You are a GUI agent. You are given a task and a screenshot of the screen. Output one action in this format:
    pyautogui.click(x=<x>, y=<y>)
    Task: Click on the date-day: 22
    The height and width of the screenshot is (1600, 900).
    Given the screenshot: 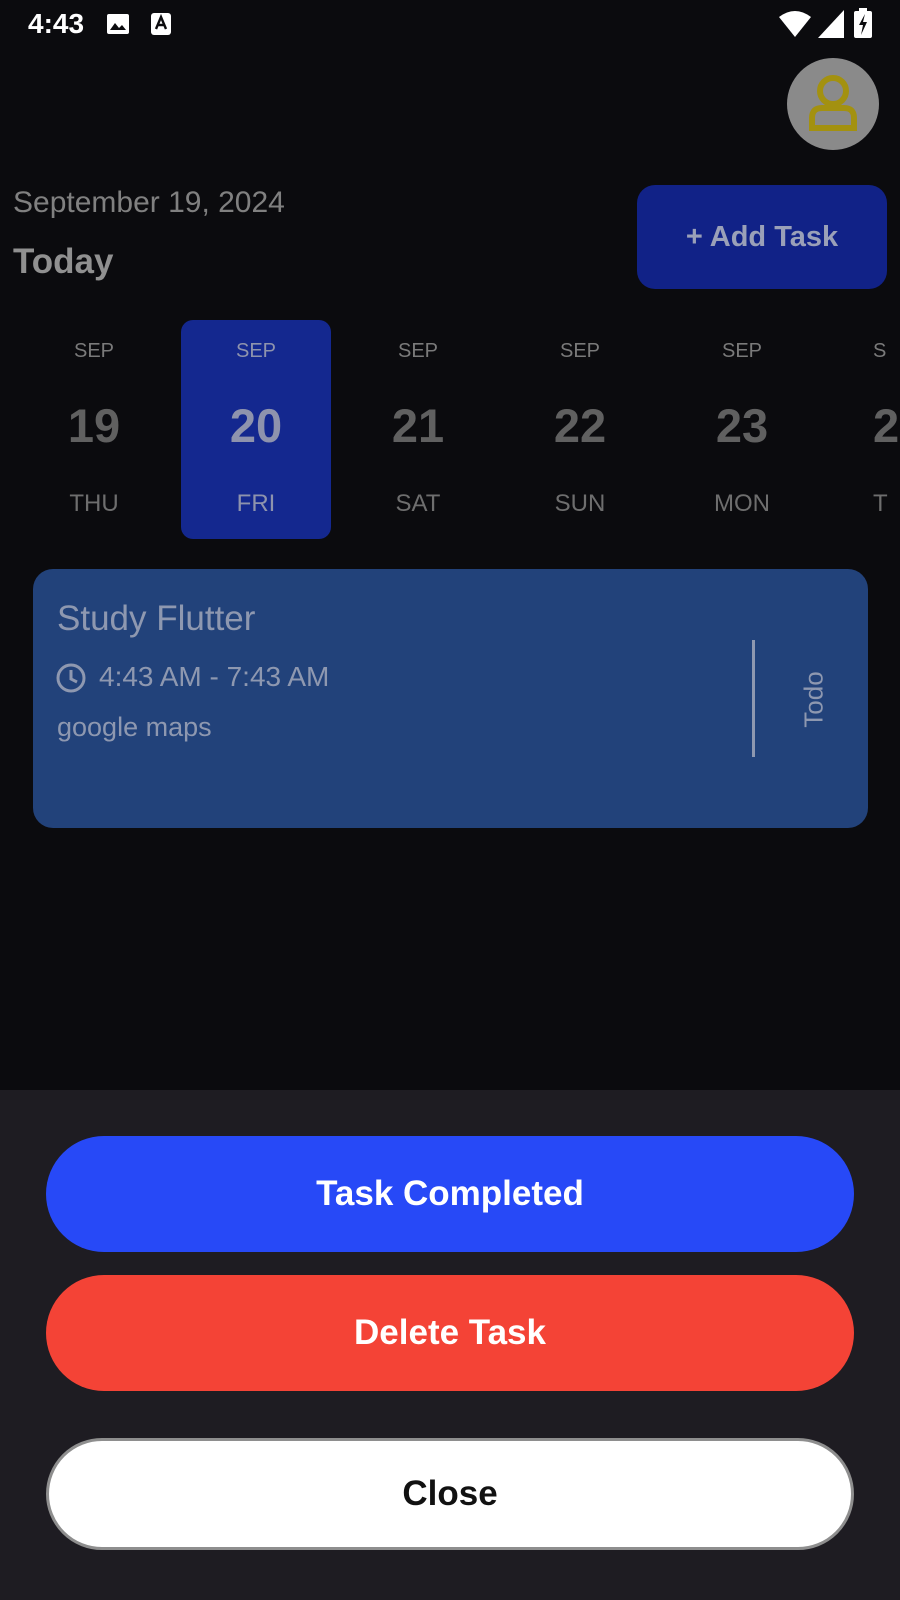 What is the action you would take?
    pyautogui.click(x=580, y=425)
    